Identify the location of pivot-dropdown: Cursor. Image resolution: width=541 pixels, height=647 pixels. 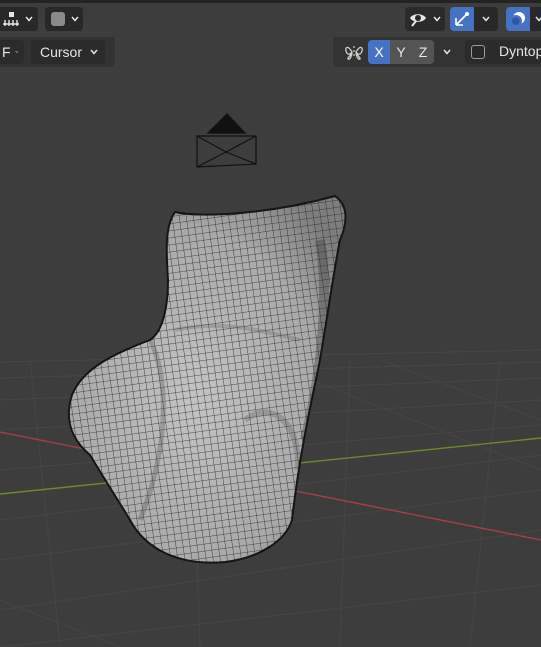
(68, 52).